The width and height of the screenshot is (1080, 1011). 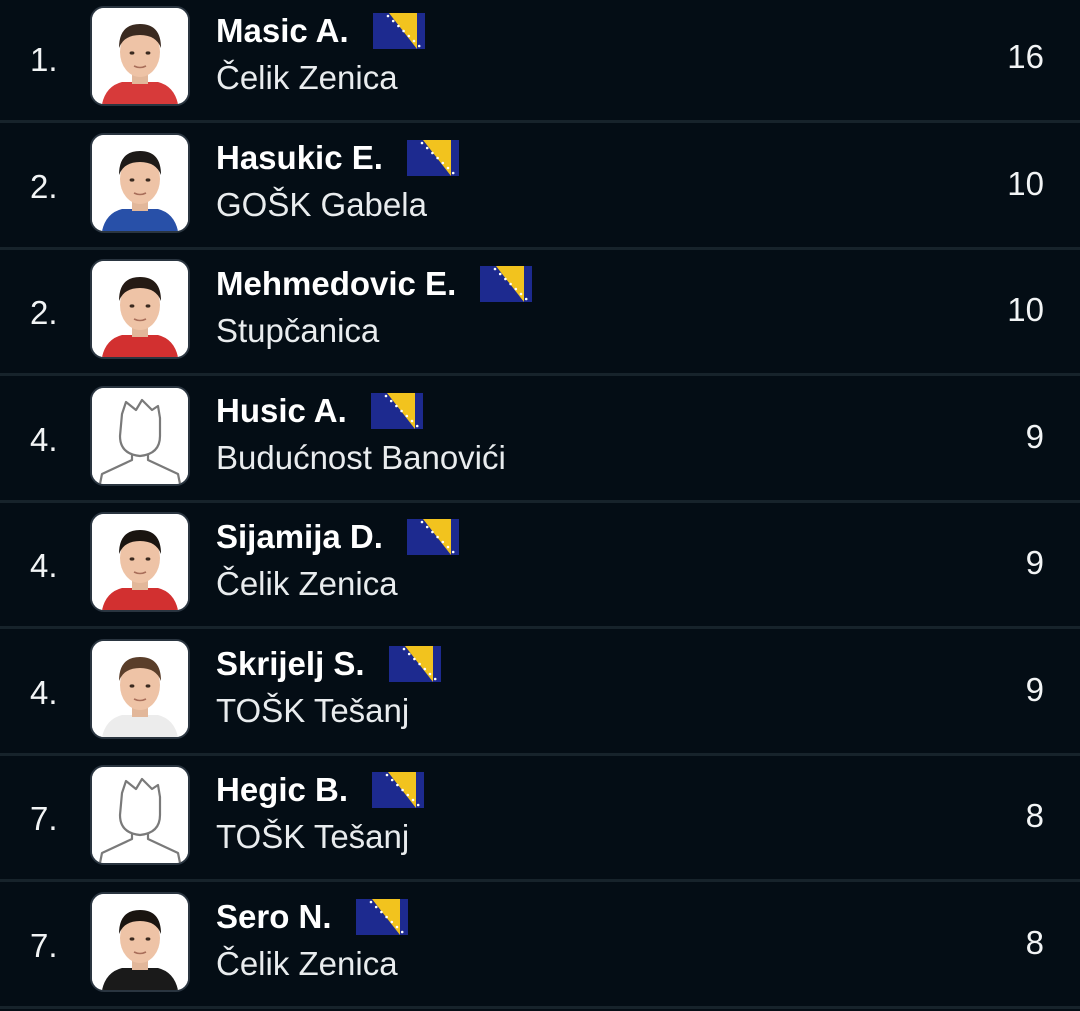 What do you see at coordinates (336, 284) in the screenshot?
I see `player-name: Mehmedovic E.` at bounding box center [336, 284].